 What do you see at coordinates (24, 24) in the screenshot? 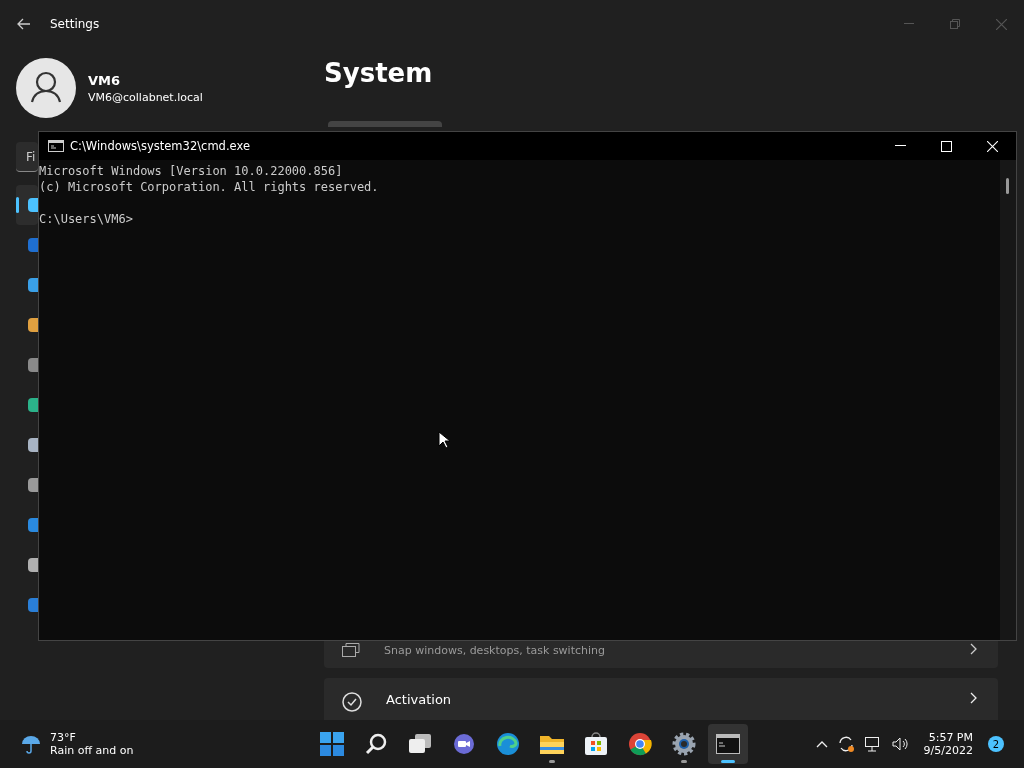
I see `back-icon` at bounding box center [24, 24].